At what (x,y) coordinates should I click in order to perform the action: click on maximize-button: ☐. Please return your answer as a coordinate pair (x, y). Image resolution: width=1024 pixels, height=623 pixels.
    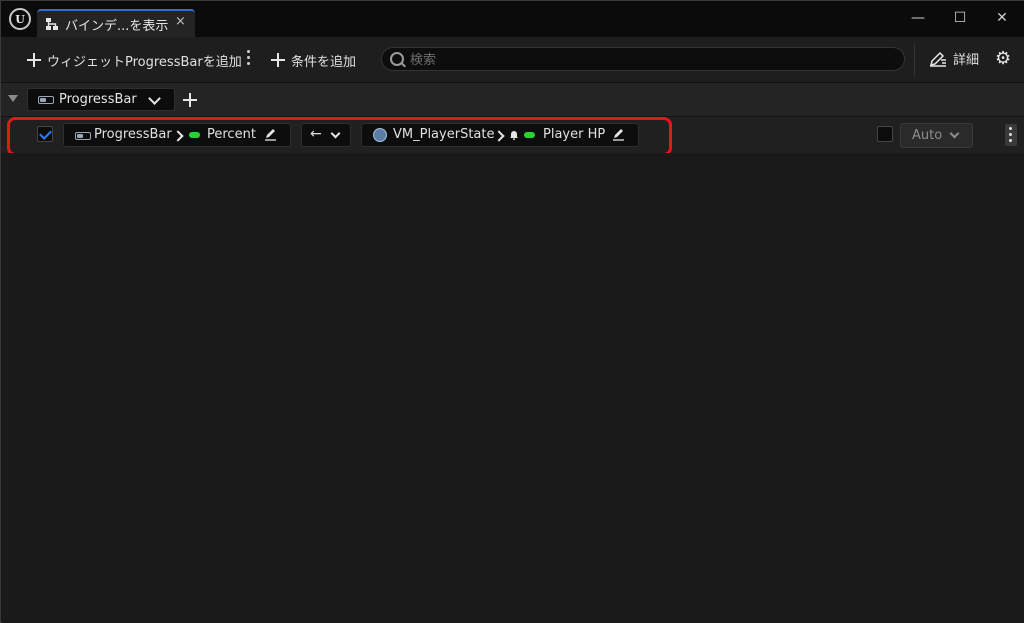
    Looking at the image, I should click on (960, 18).